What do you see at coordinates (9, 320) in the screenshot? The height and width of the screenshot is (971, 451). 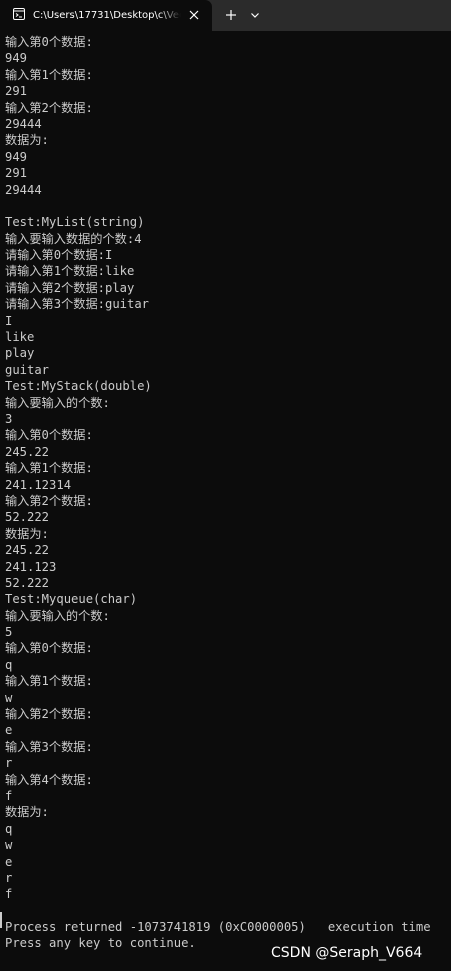 I see `console-line: I` at bounding box center [9, 320].